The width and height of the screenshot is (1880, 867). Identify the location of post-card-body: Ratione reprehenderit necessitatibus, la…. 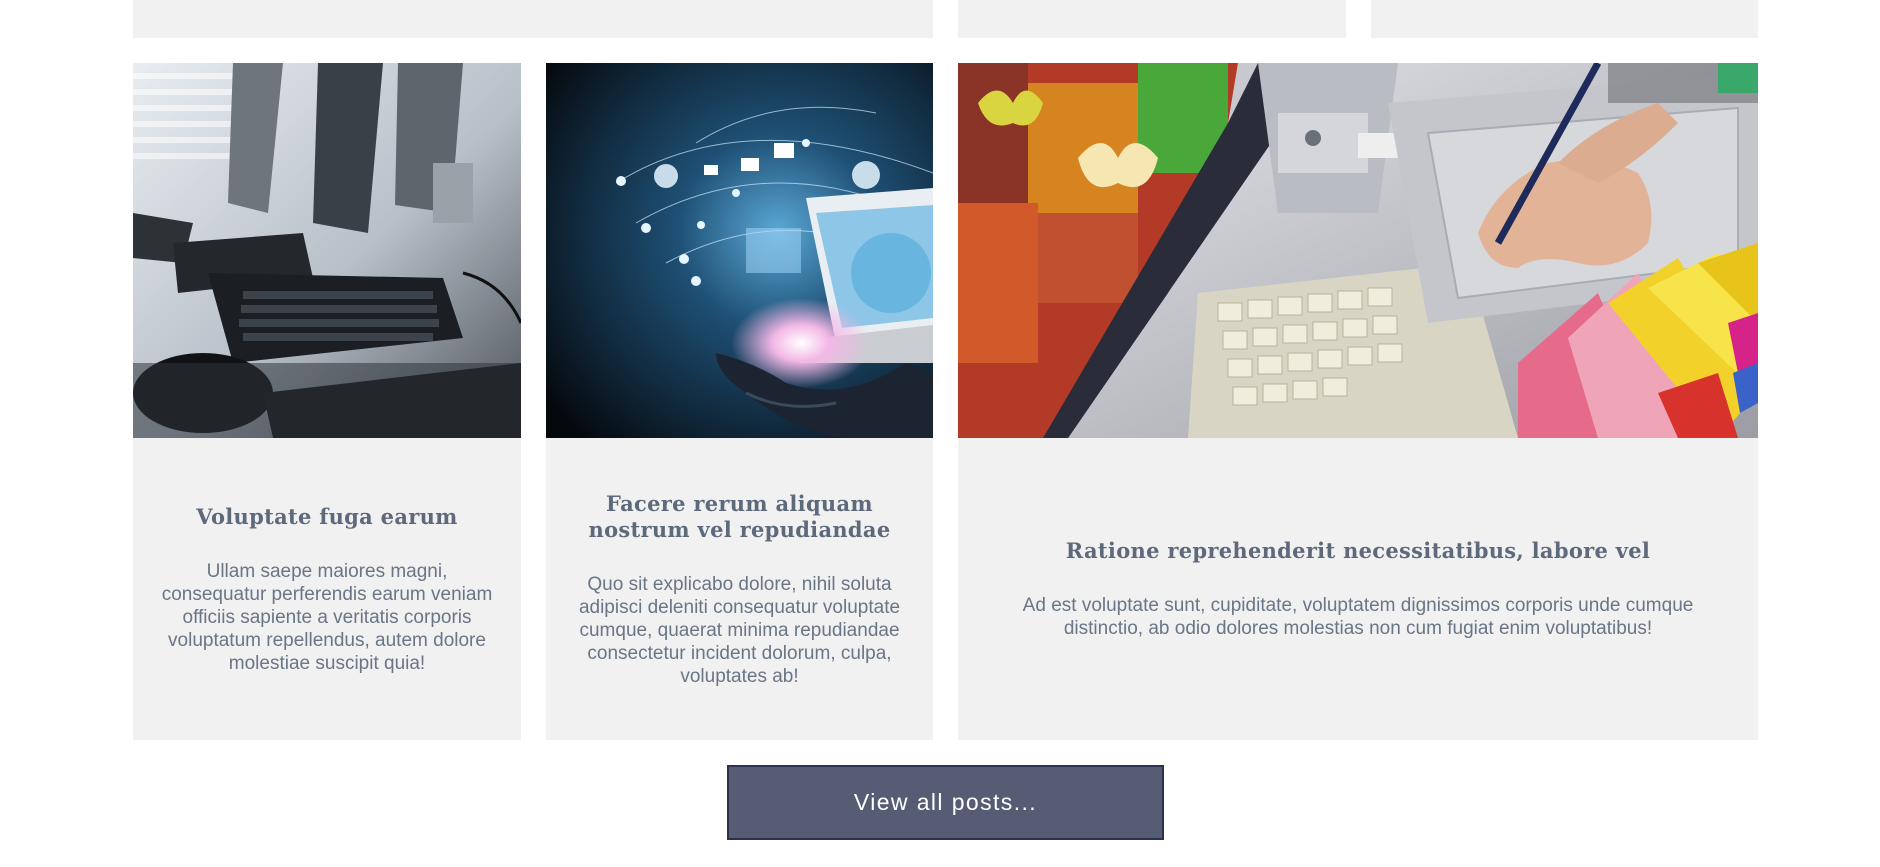
(1358, 589).